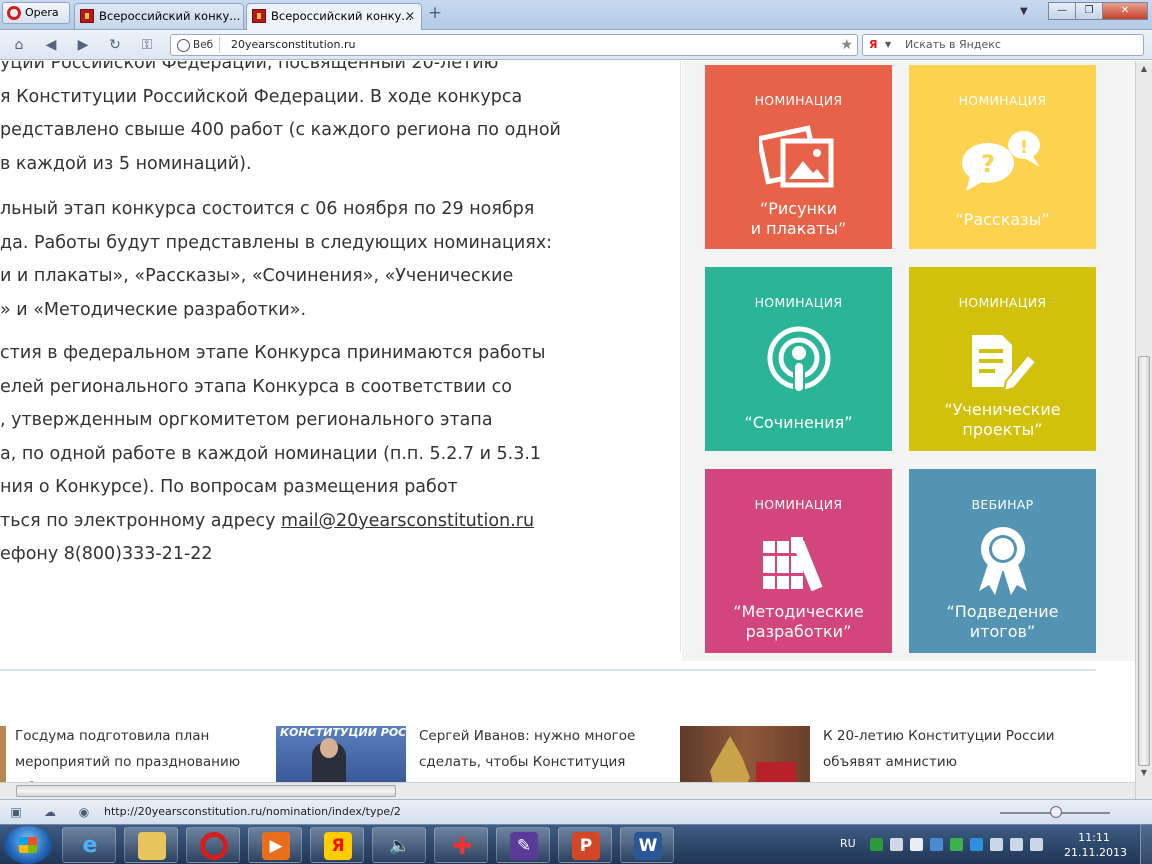  Describe the element at coordinates (798, 561) in the screenshot. I see `tile-methodical-developments: НОМИНАЦИЯ “Методические разработки”` at that location.